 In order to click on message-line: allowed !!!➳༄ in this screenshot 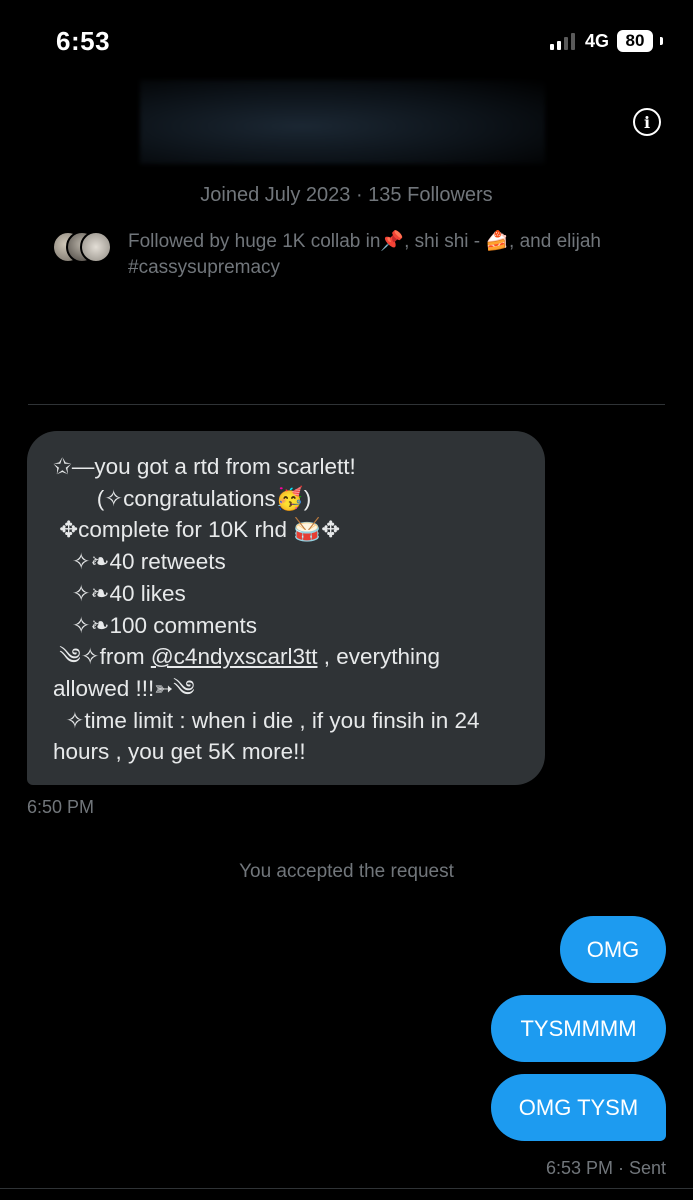, I will do `click(124, 688)`.